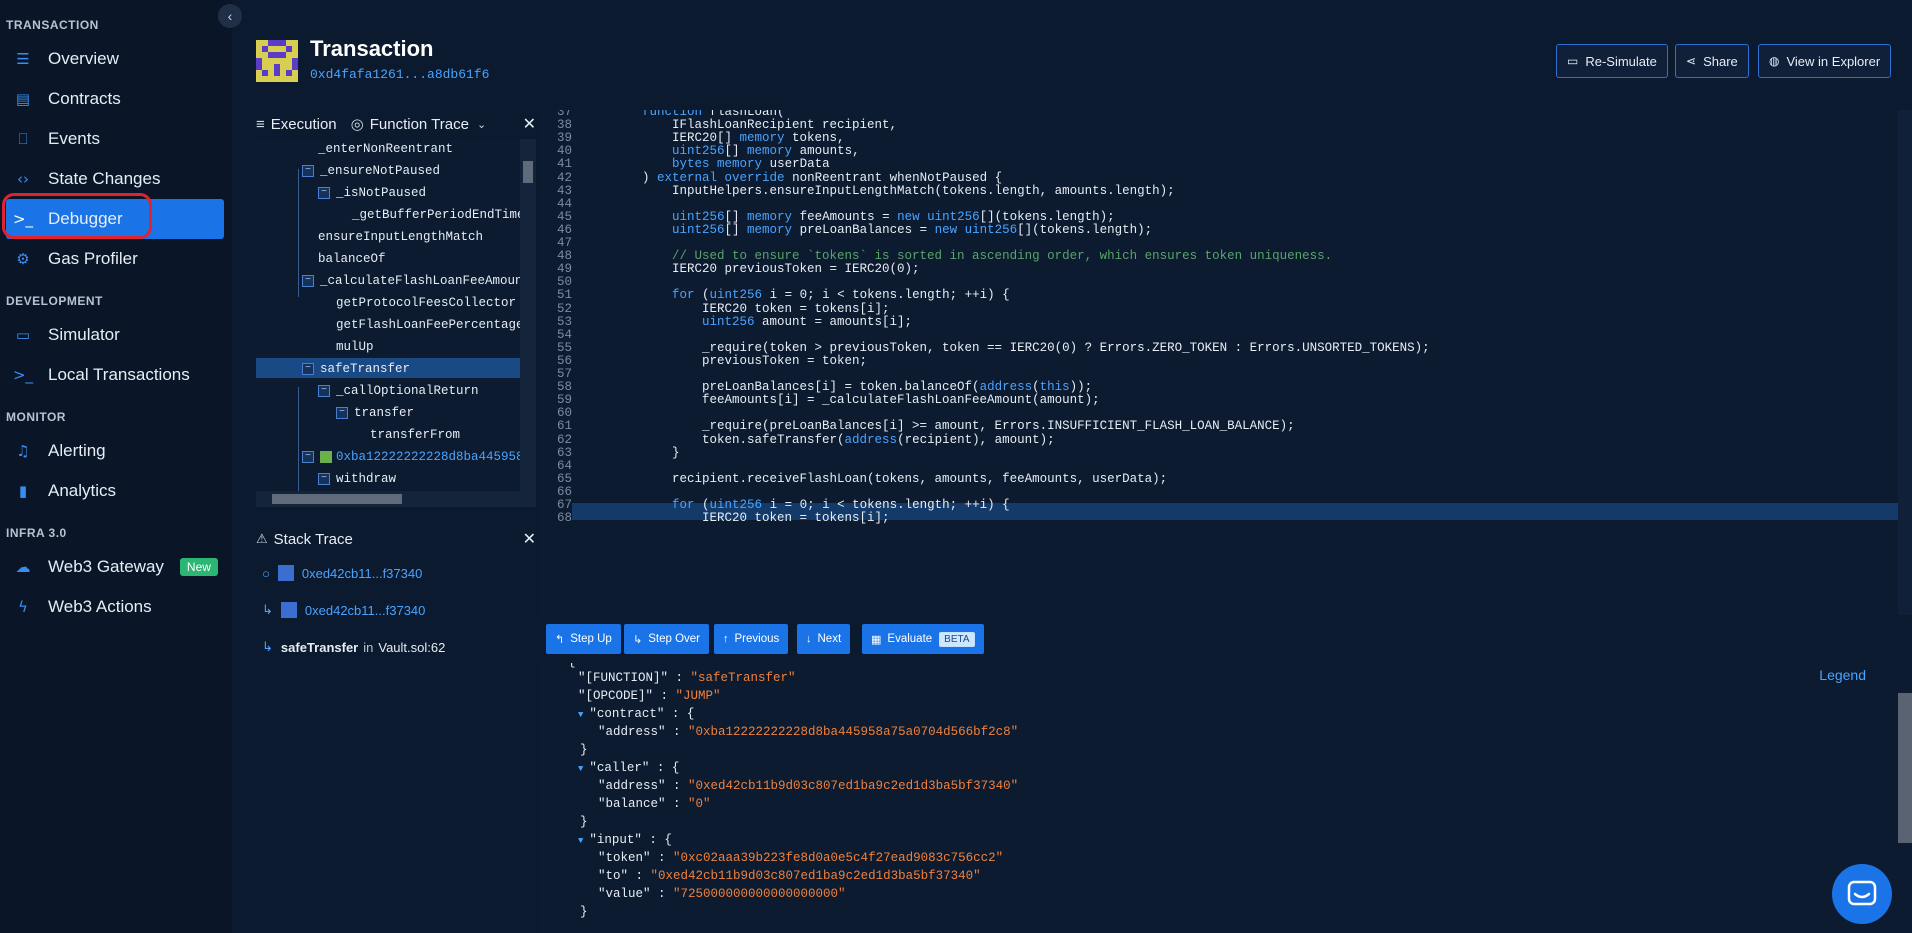  Describe the element at coordinates (415, 435) in the screenshot. I see `tree-node: transferFrom` at that location.